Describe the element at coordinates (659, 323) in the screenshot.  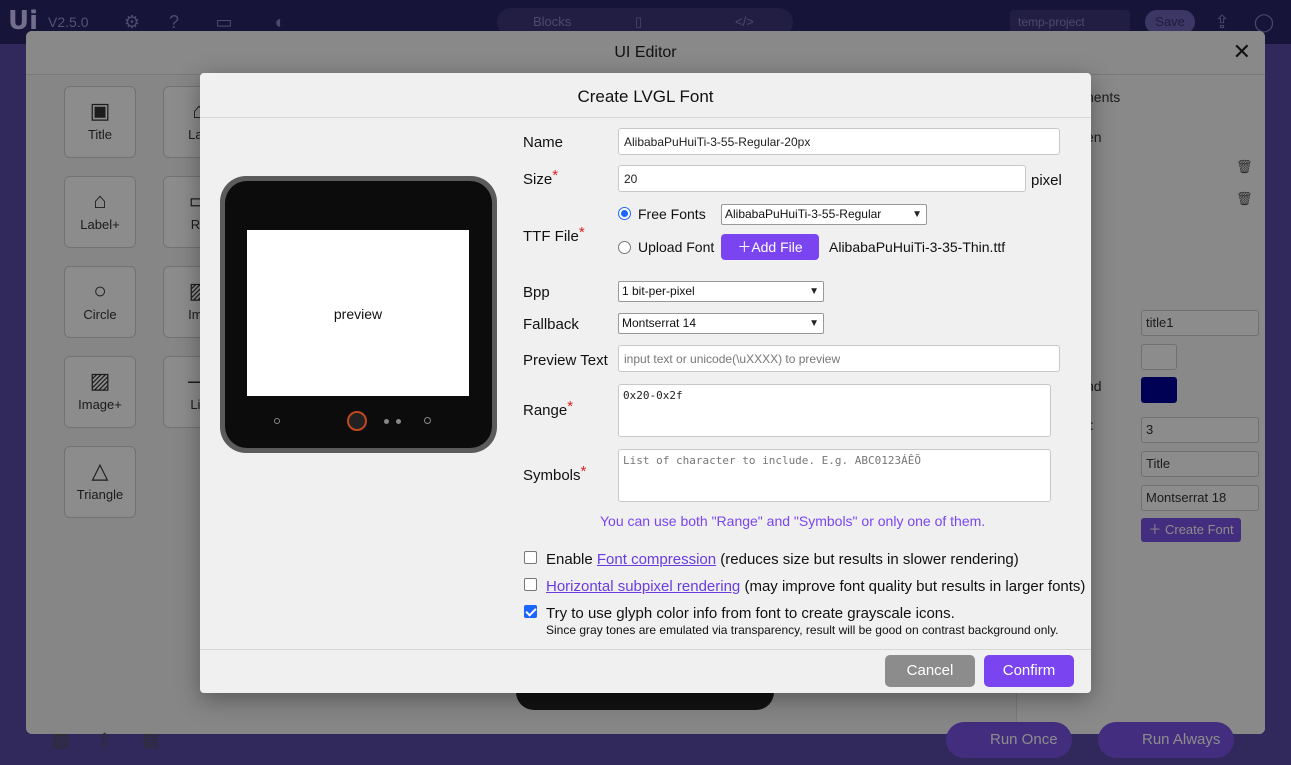
I see `fallback-selected: Montserrat 14` at that location.